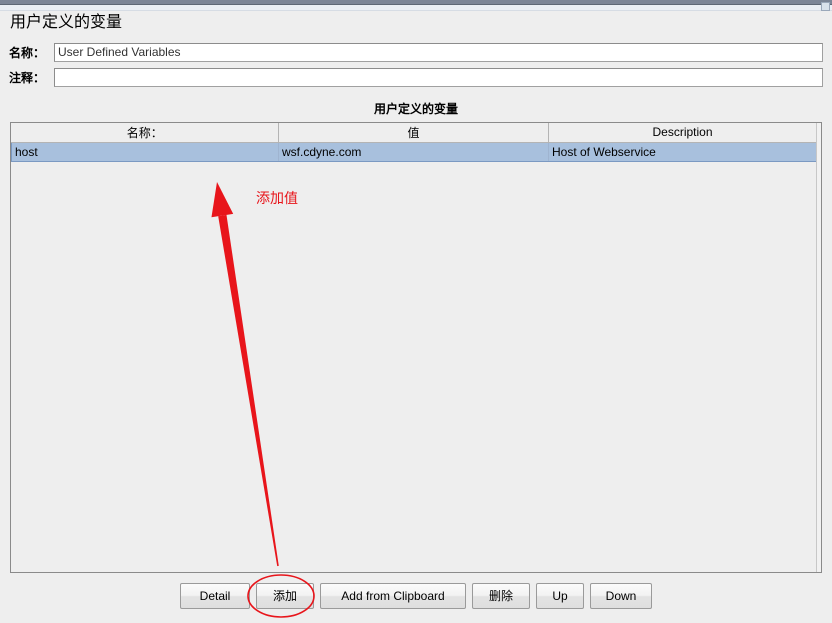  What do you see at coordinates (145, 151) in the screenshot?
I see `cell-name: host` at bounding box center [145, 151].